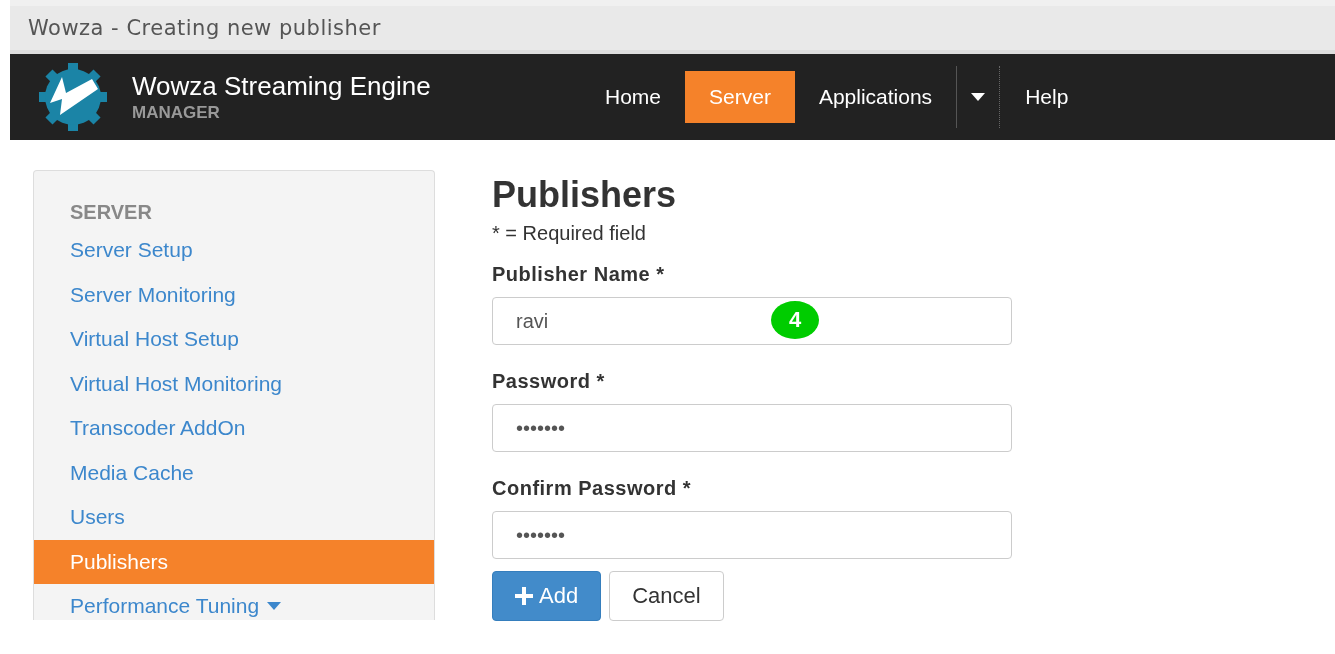  What do you see at coordinates (752, 321) in the screenshot?
I see `input-field: ravi 4` at bounding box center [752, 321].